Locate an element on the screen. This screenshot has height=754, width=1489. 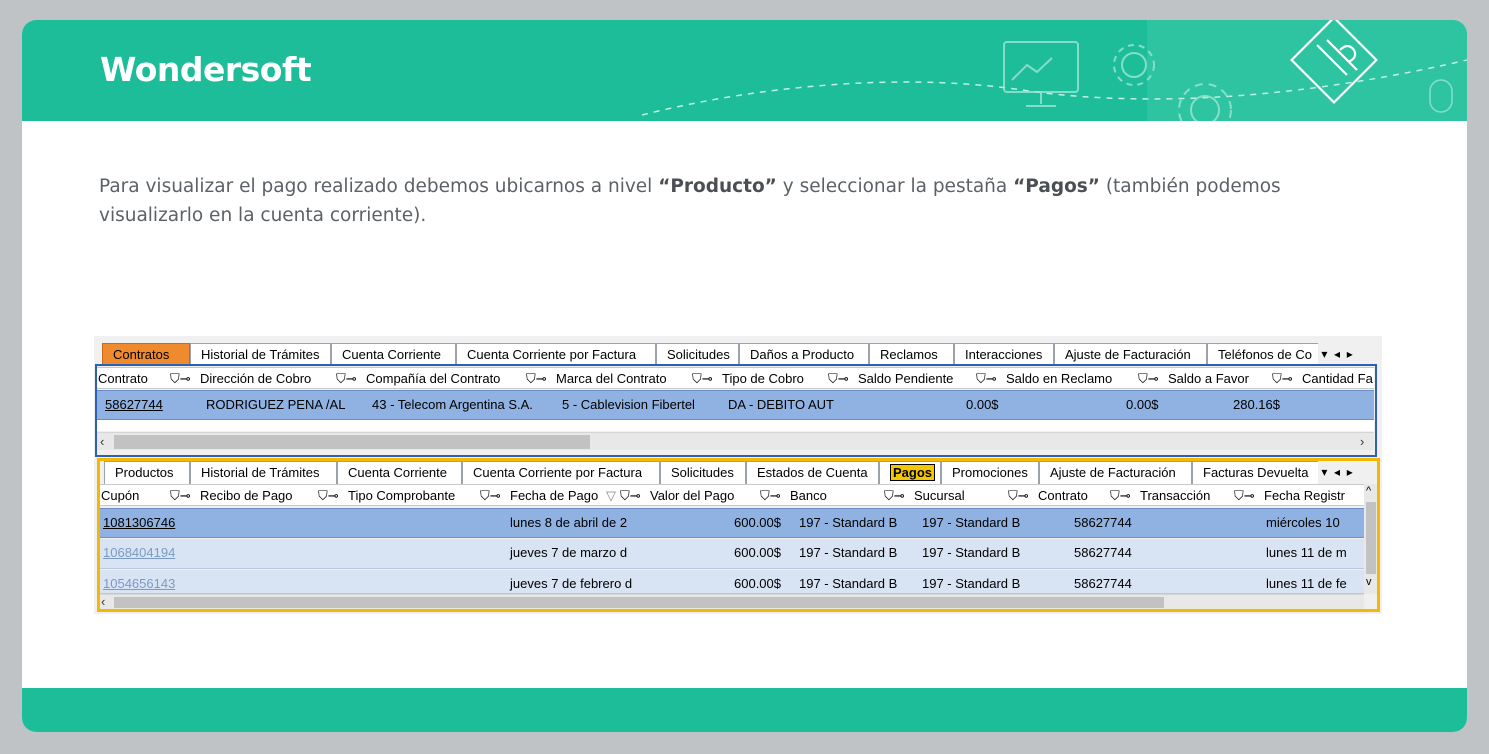
tab-ajuste-facturacion-2: Ajuste de Facturación is located at coordinates (1115, 472).